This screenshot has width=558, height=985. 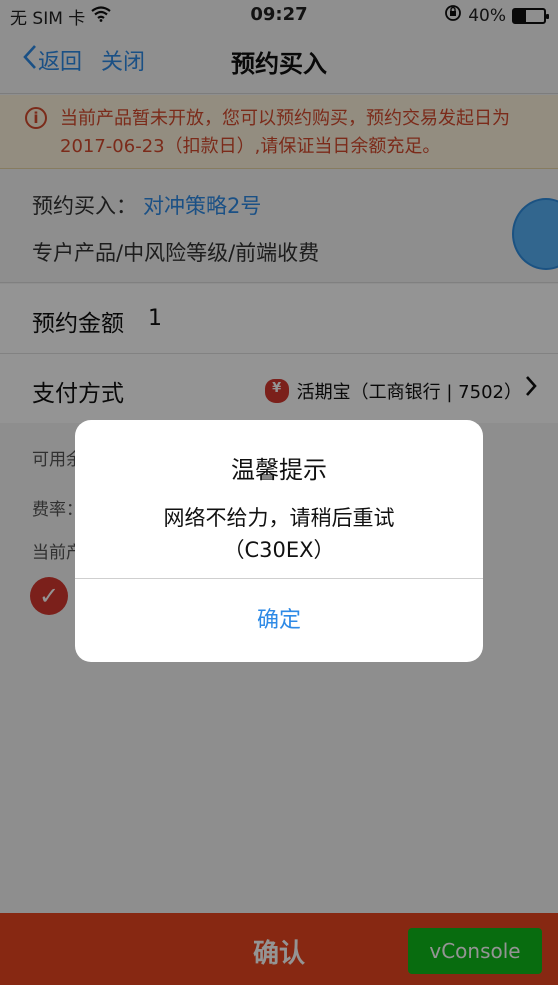 I want to click on dialog-message-line2: （C30EX）, so click(x=279, y=550).